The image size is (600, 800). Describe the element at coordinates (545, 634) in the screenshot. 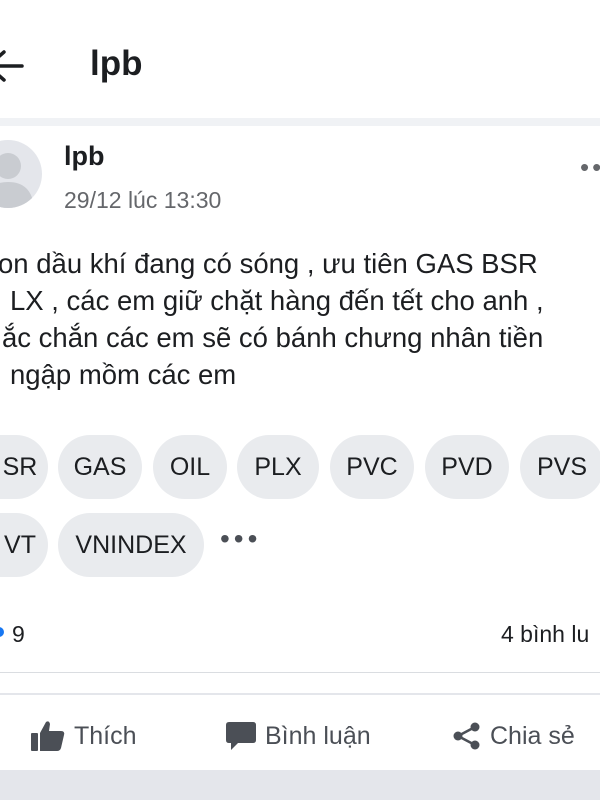

I see `comment-count: 4 bình lu` at that location.